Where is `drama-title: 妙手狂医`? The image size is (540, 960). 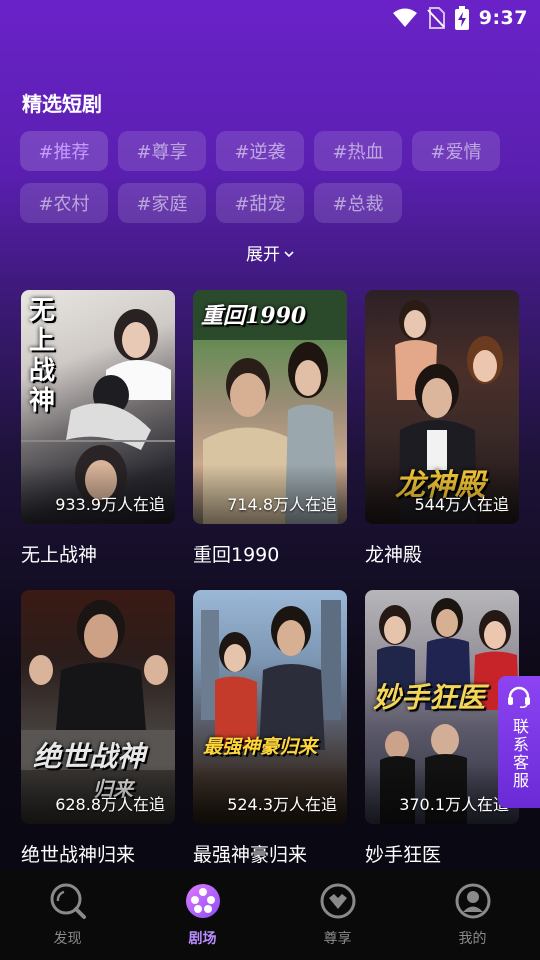 drama-title: 妙手狂医 is located at coordinates (442, 853).